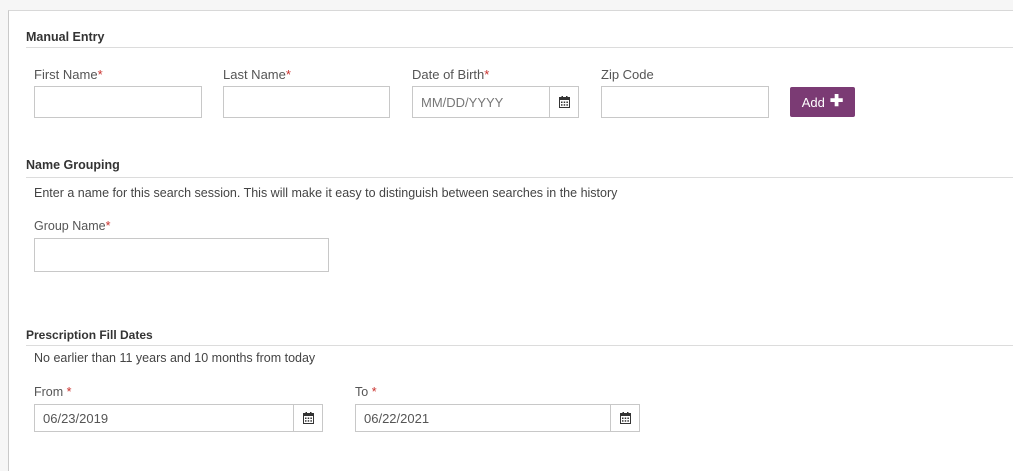 The height and width of the screenshot is (471, 1013). What do you see at coordinates (118, 102) in the screenshot?
I see `first-name-input` at bounding box center [118, 102].